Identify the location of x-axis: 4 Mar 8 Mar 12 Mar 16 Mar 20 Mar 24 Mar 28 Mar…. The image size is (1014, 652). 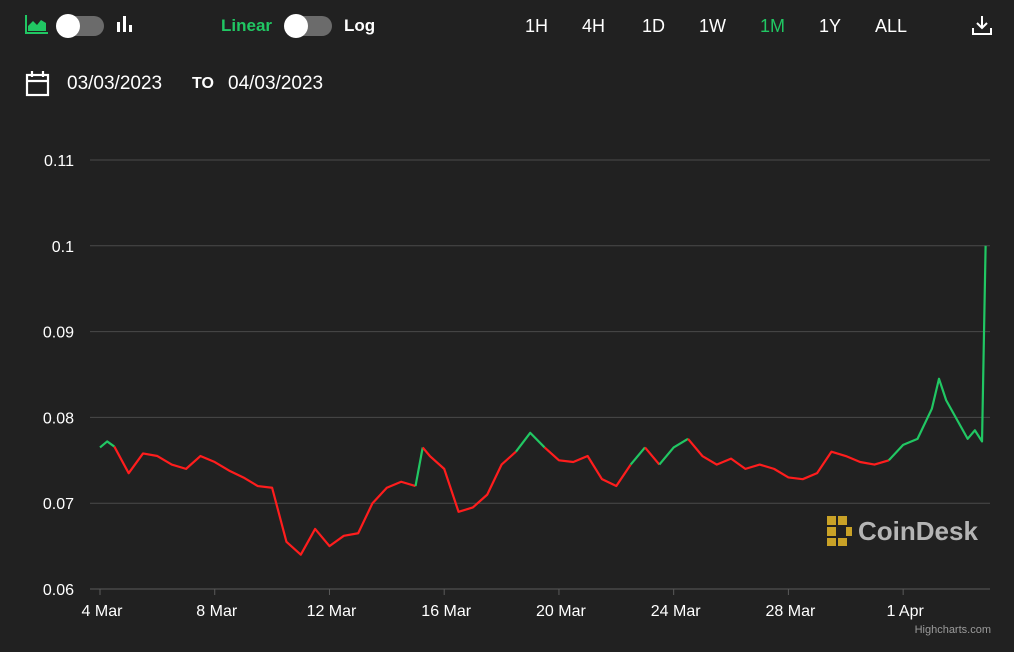
(536, 604).